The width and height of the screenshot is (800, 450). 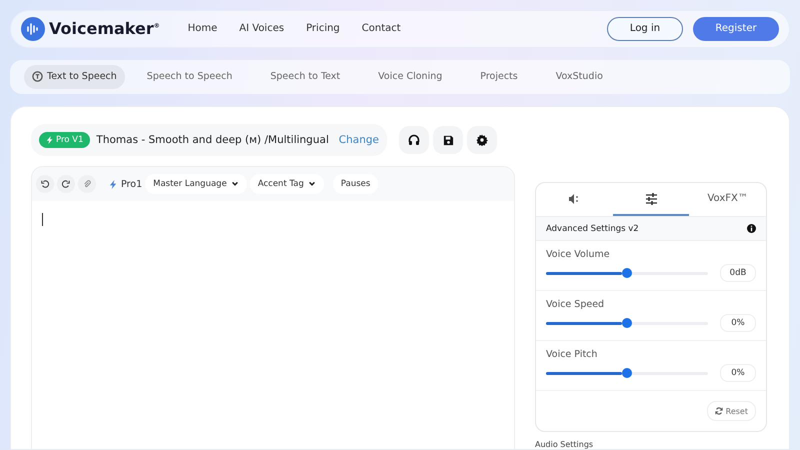 I want to click on voxfx-tab: VoxFX™, so click(x=727, y=199).